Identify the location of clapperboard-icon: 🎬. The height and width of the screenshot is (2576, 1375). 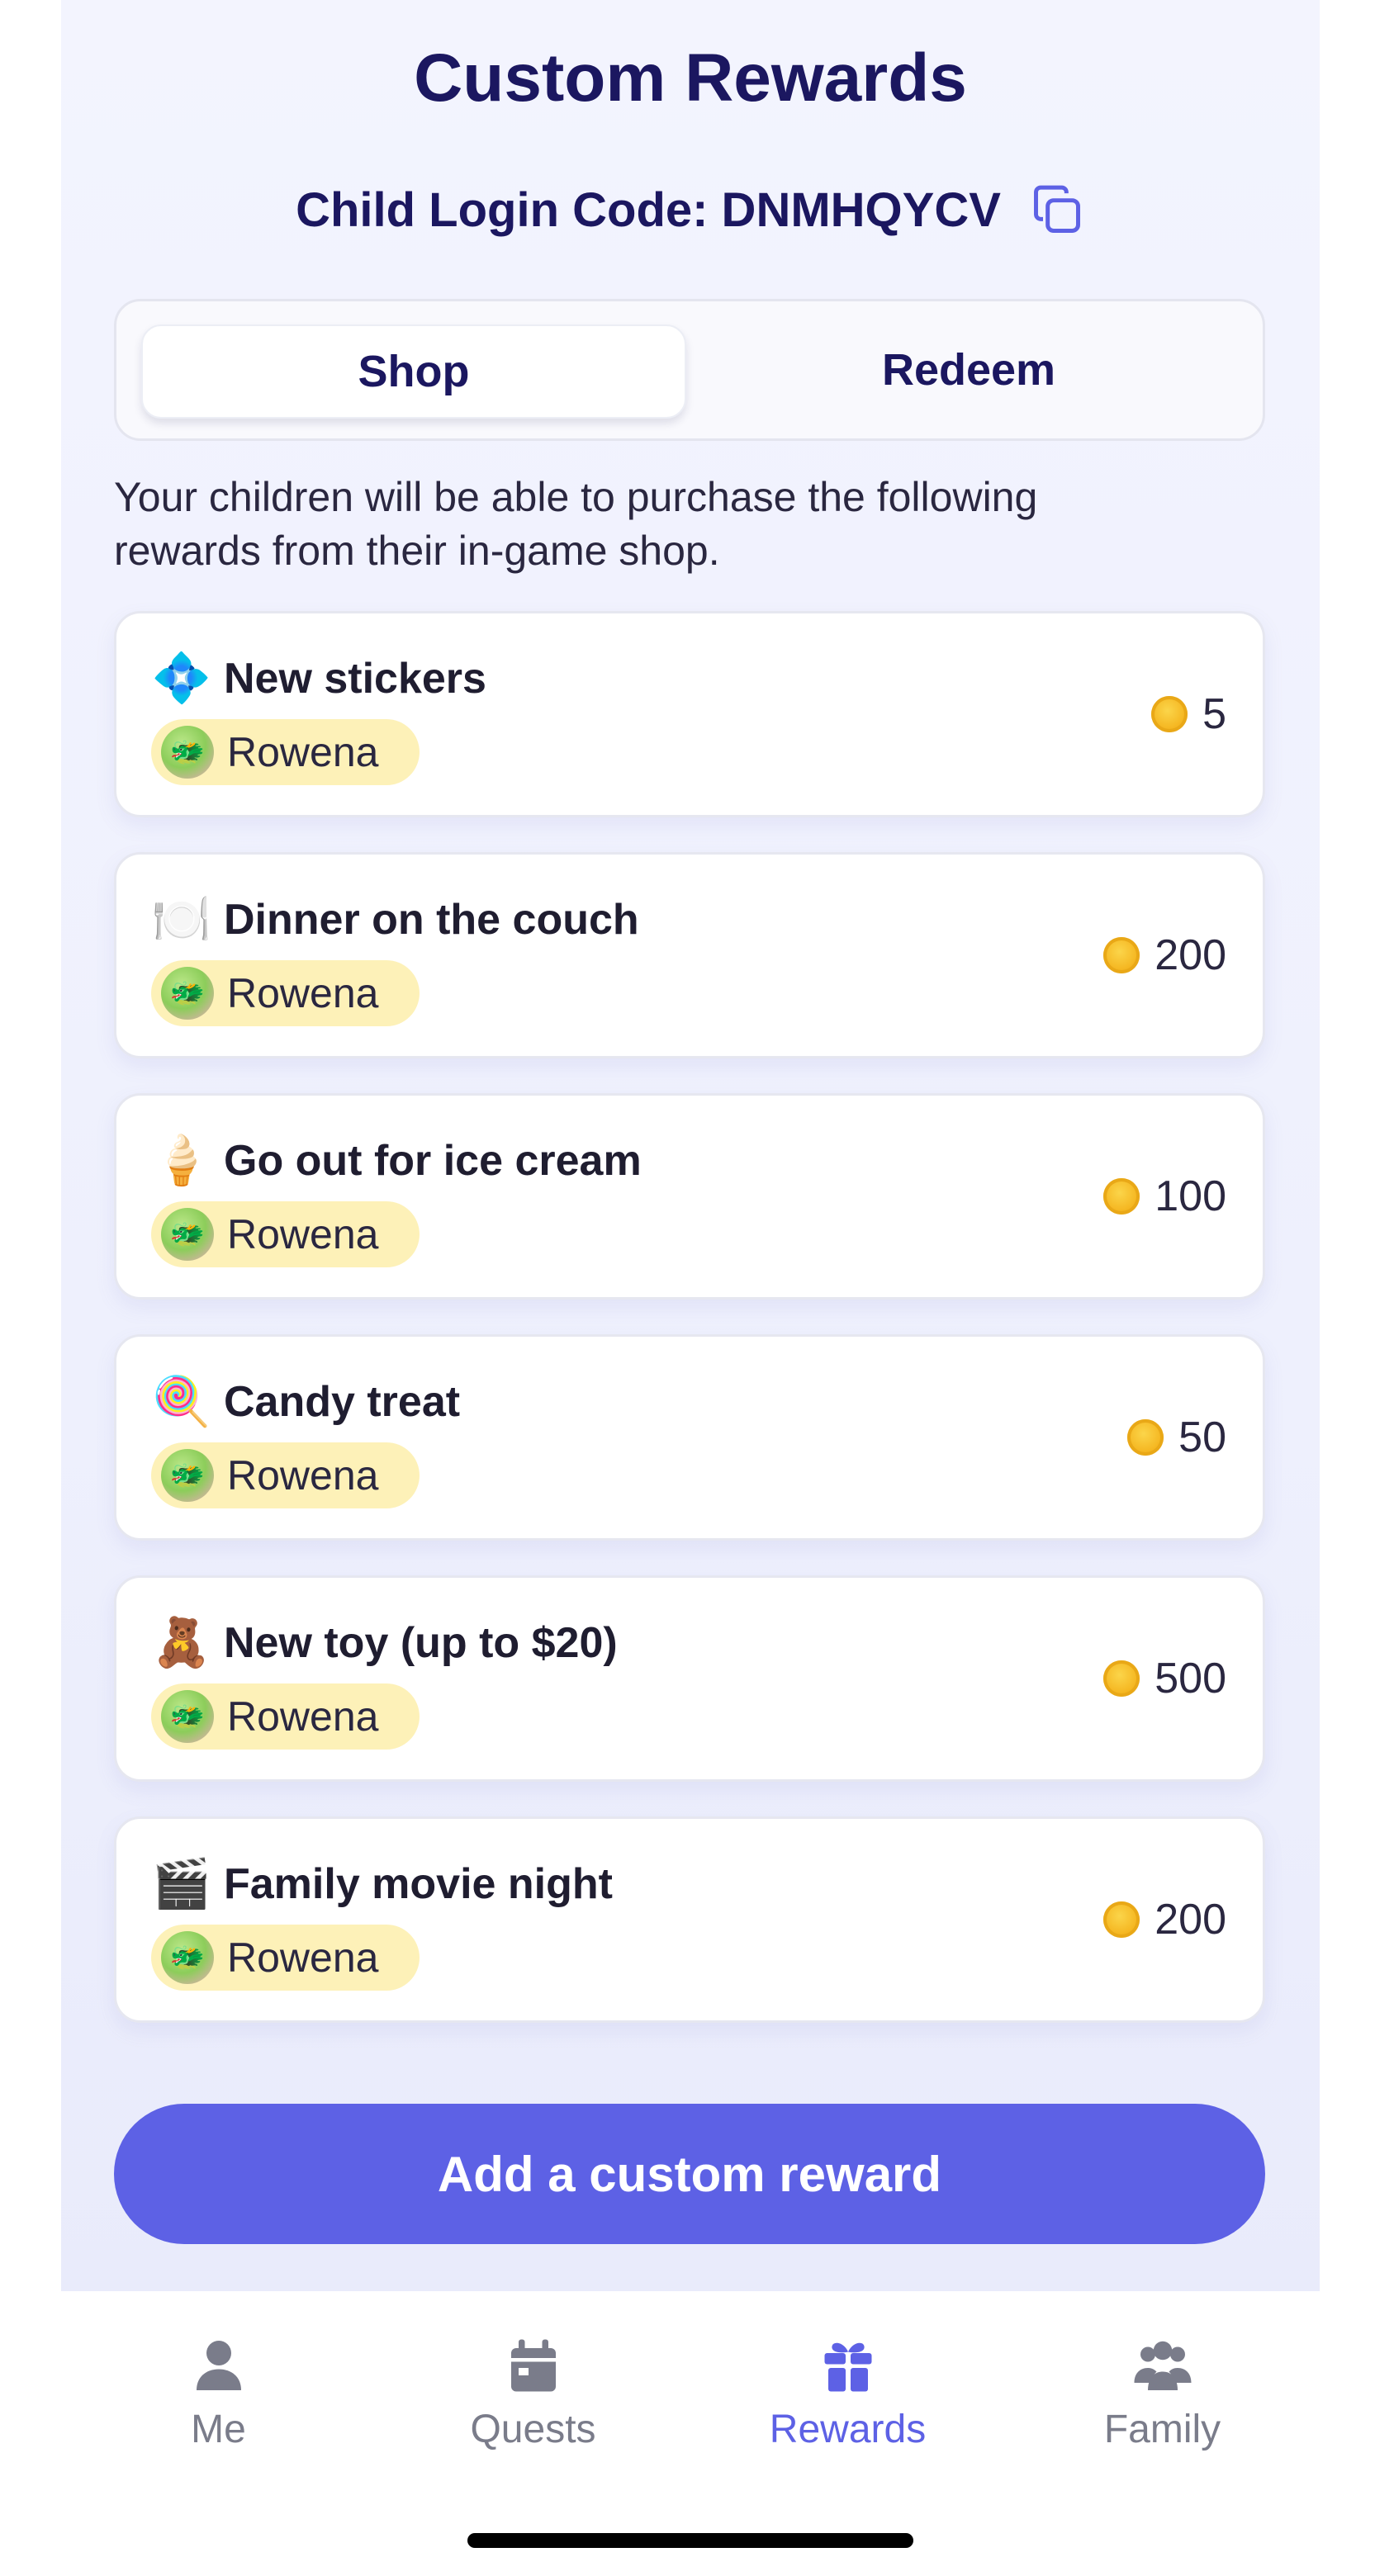
(181, 1883).